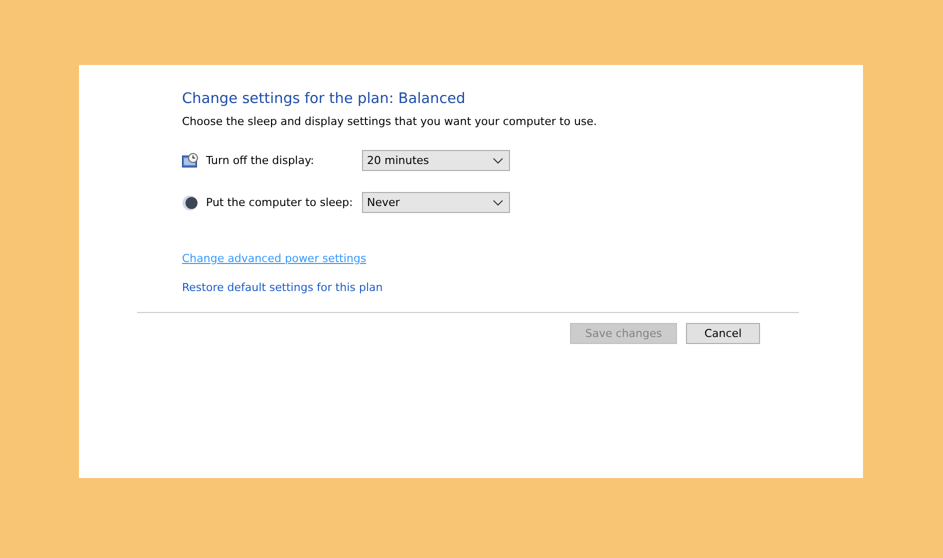 The height and width of the screenshot is (558, 943). Describe the element at coordinates (261, 160) in the screenshot. I see `setting-label: Turn off the display:` at that location.